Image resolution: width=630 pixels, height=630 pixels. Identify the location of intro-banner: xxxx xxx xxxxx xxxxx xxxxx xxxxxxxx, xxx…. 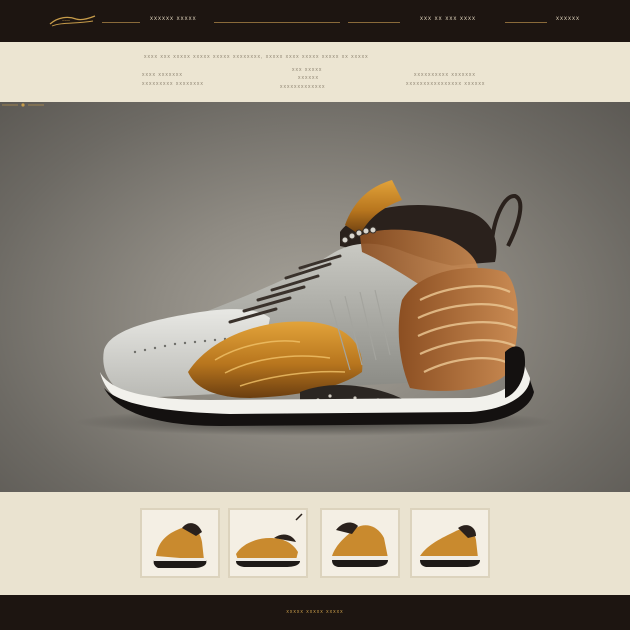
(315, 72).